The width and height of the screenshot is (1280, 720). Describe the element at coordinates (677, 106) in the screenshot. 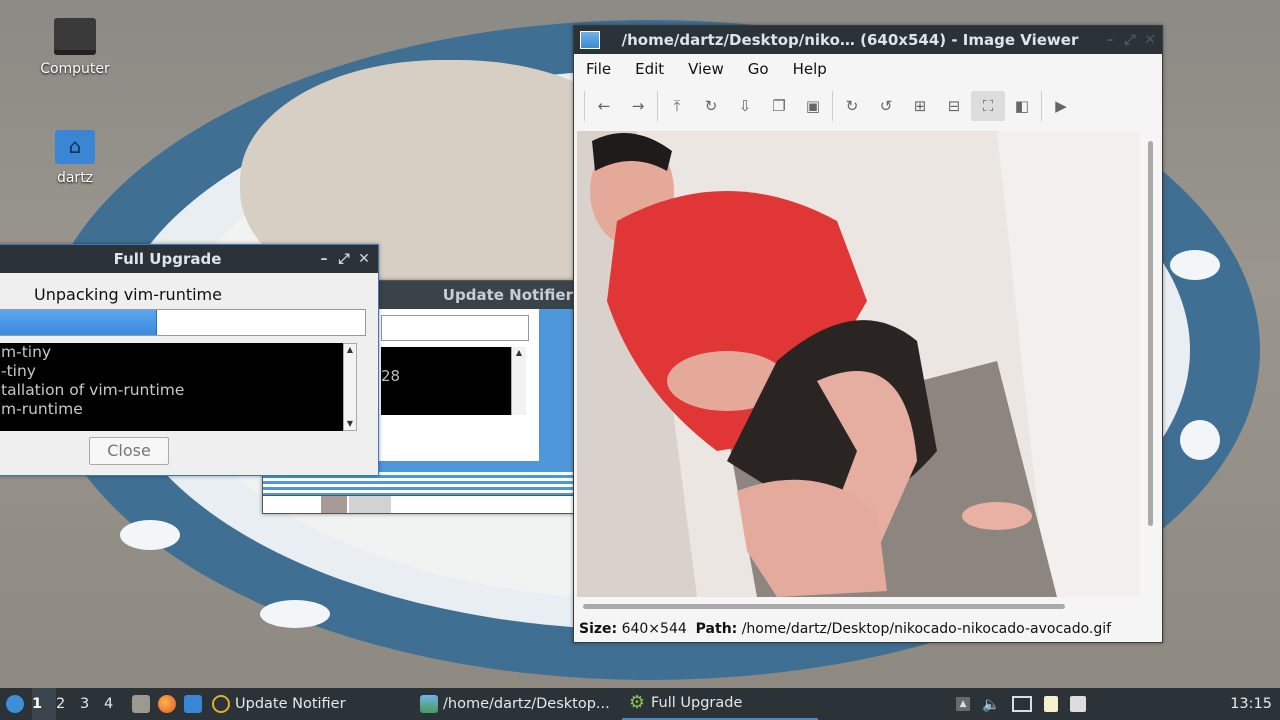

I see `upload-icon: ⤒` at that location.